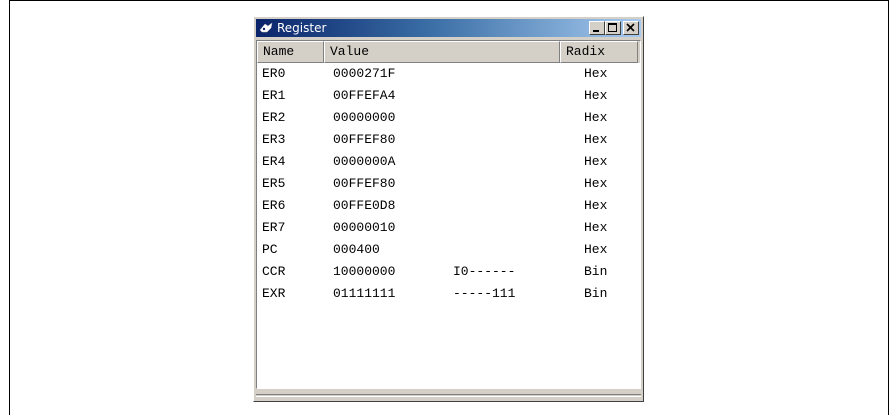 The height and width of the screenshot is (415, 889). I want to click on list-header: Name Value Radix, so click(448, 52).